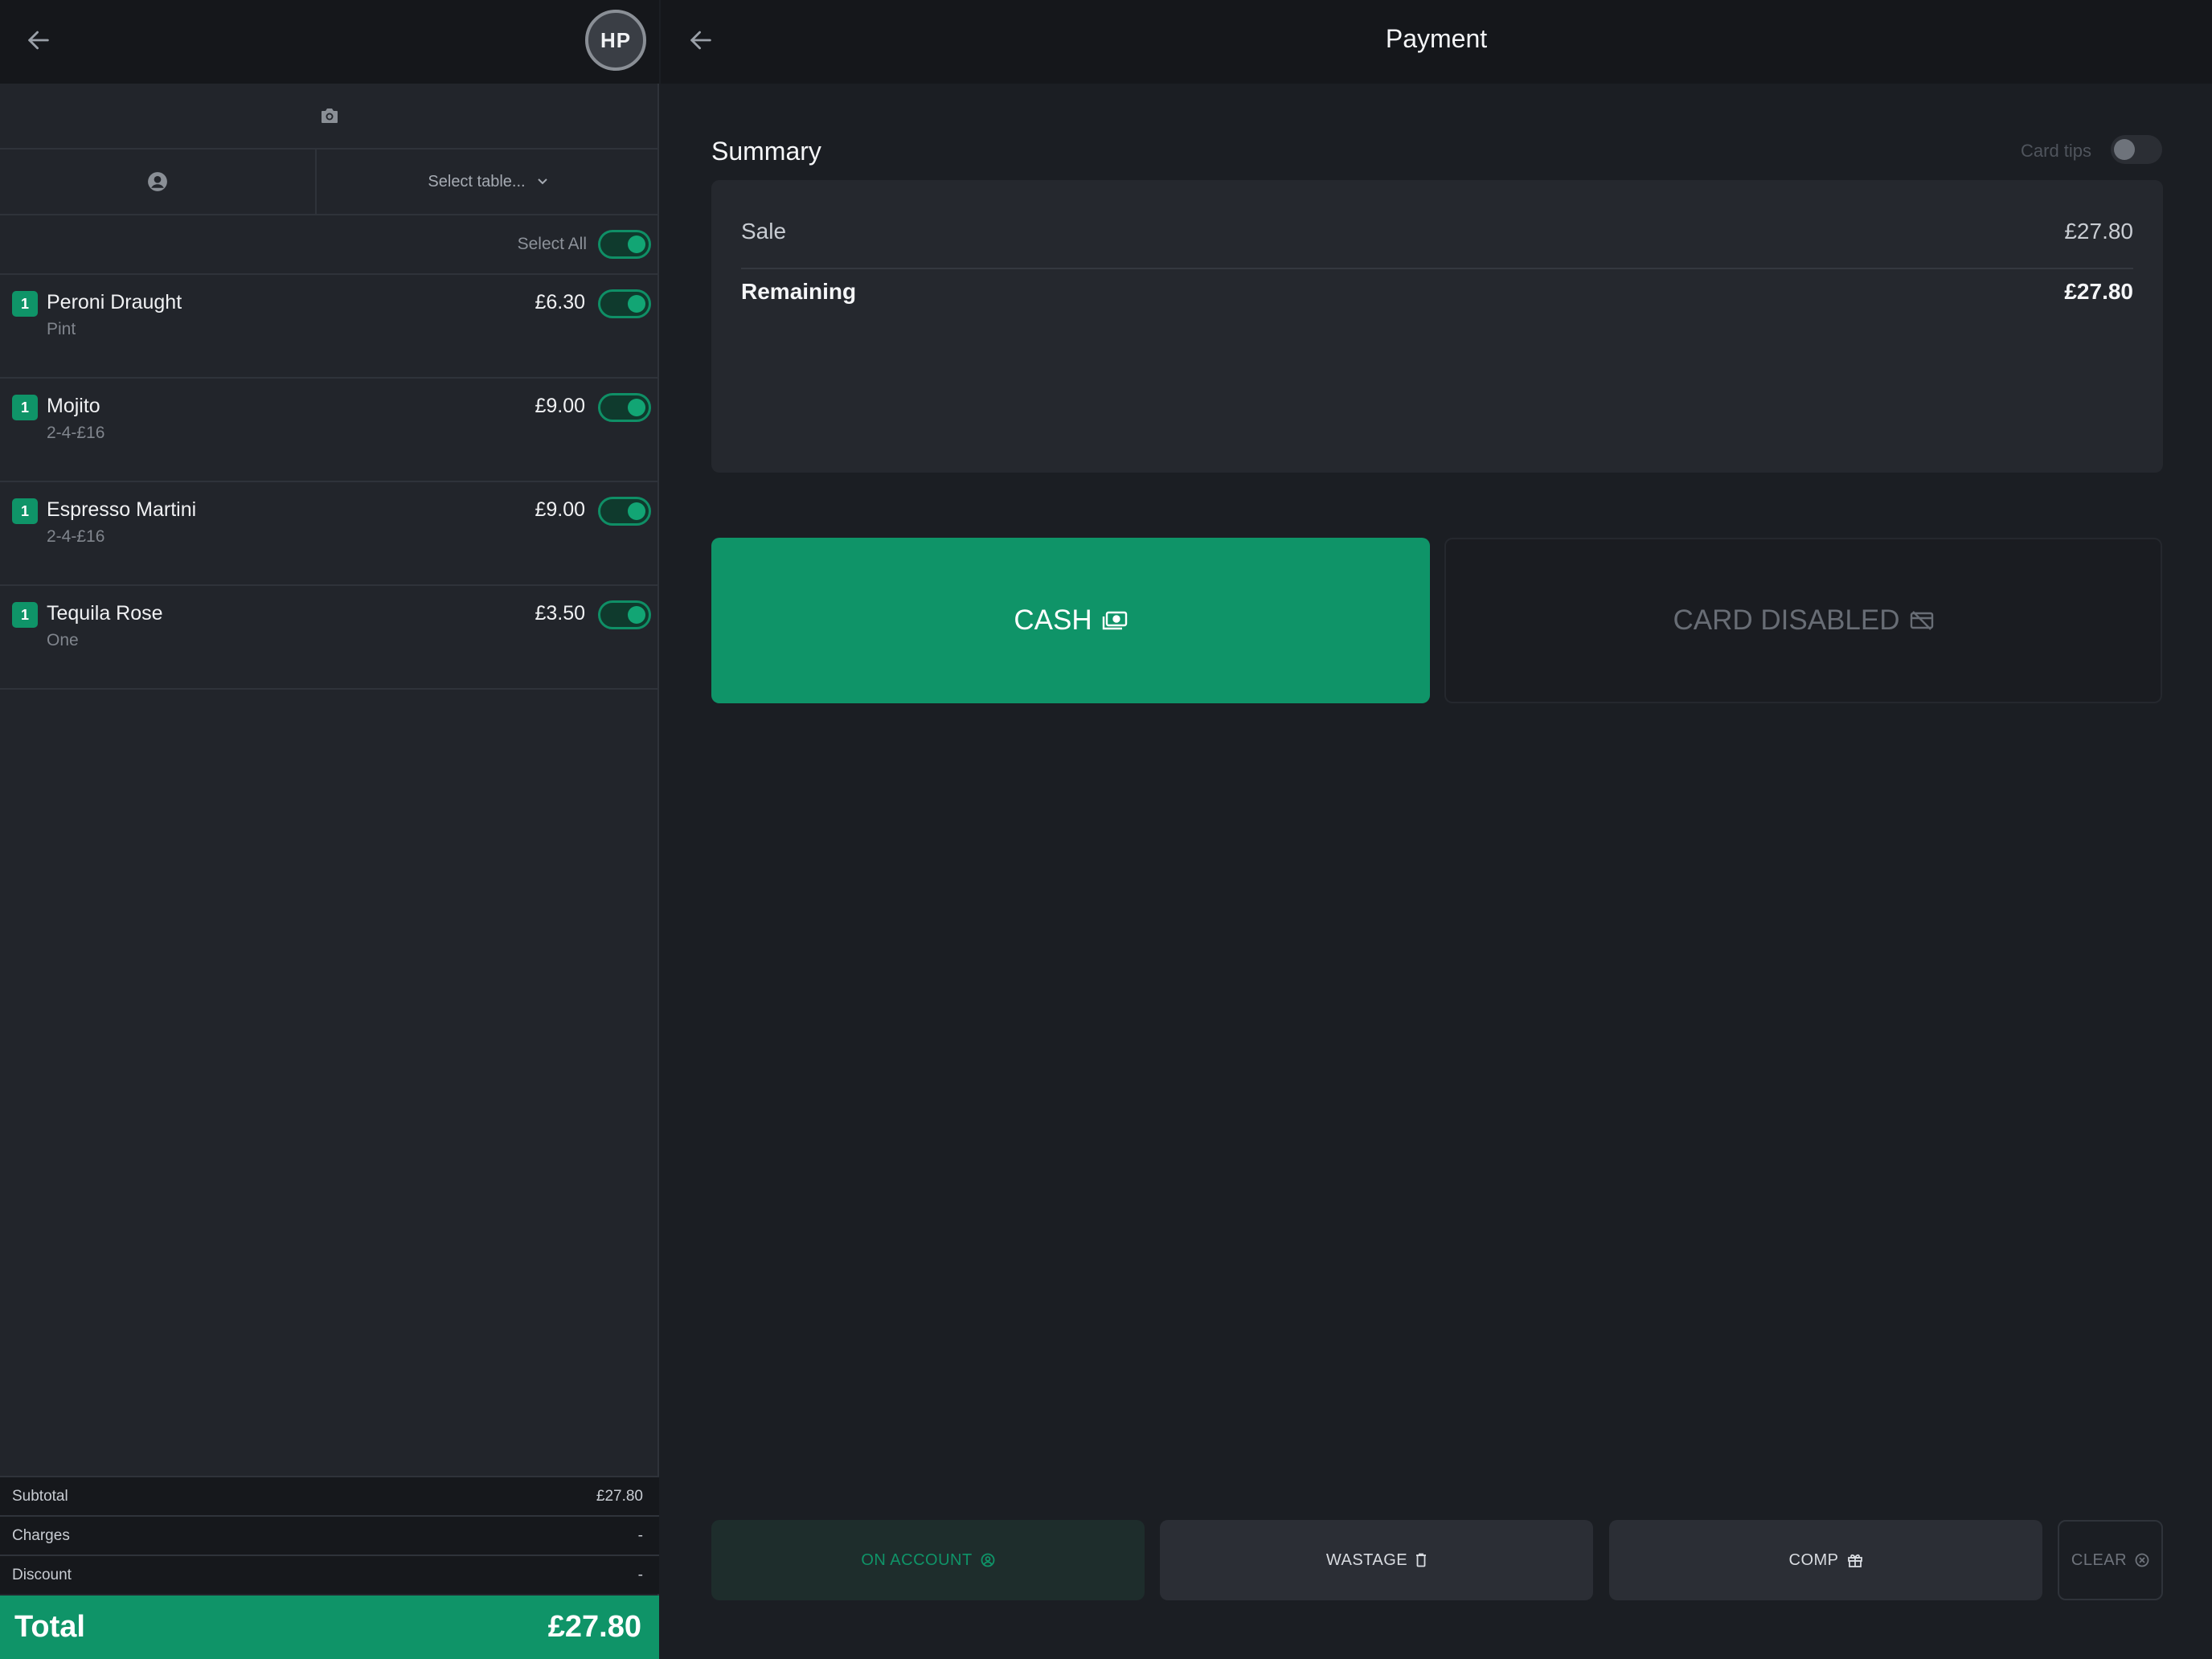 The image size is (2212, 1659). I want to click on cash-button: CASH, so click(1070, 620).